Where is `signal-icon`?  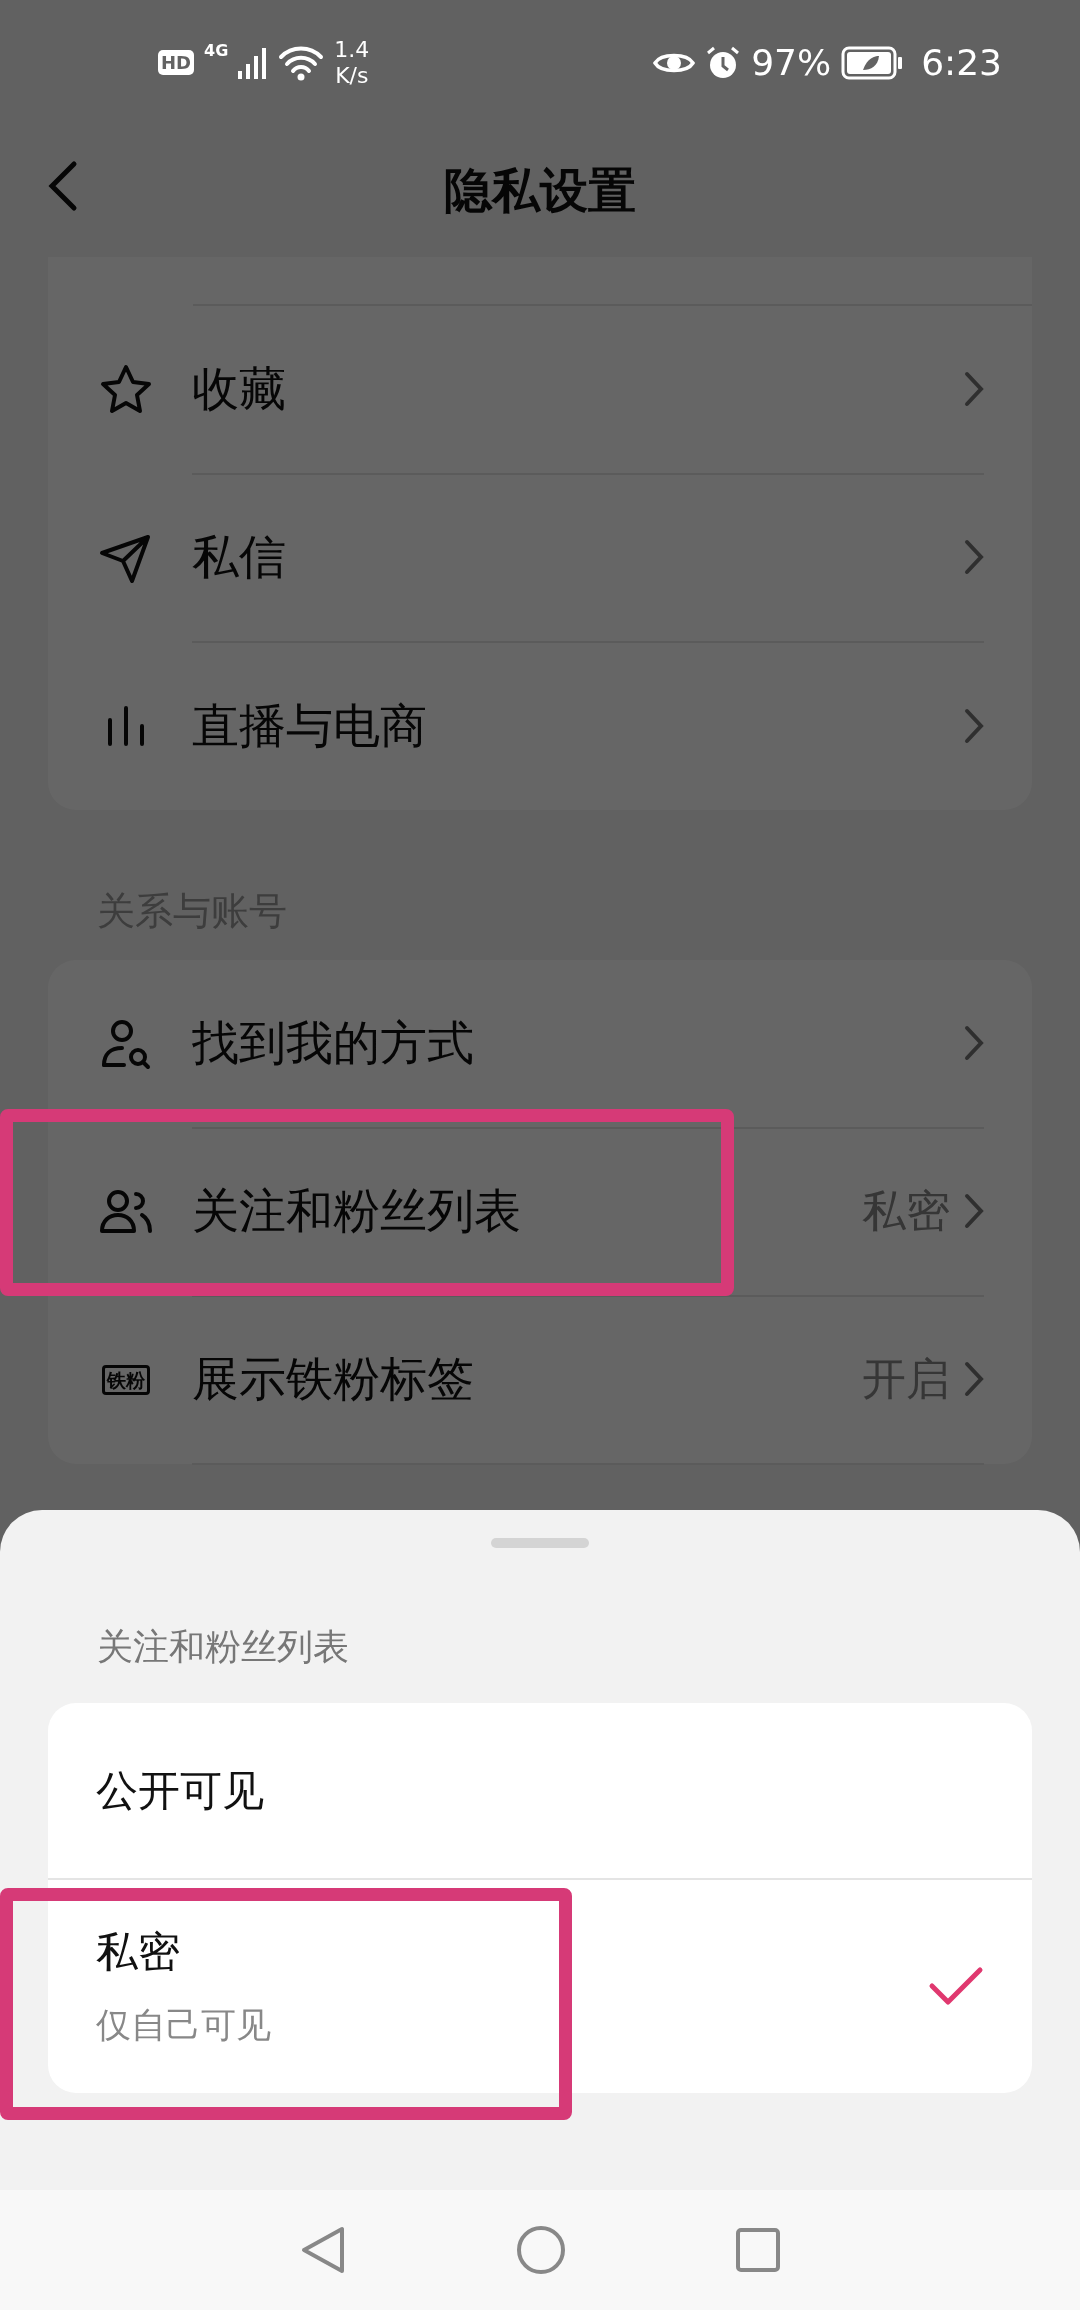 signal-icon is located at coordinates (253, 62).